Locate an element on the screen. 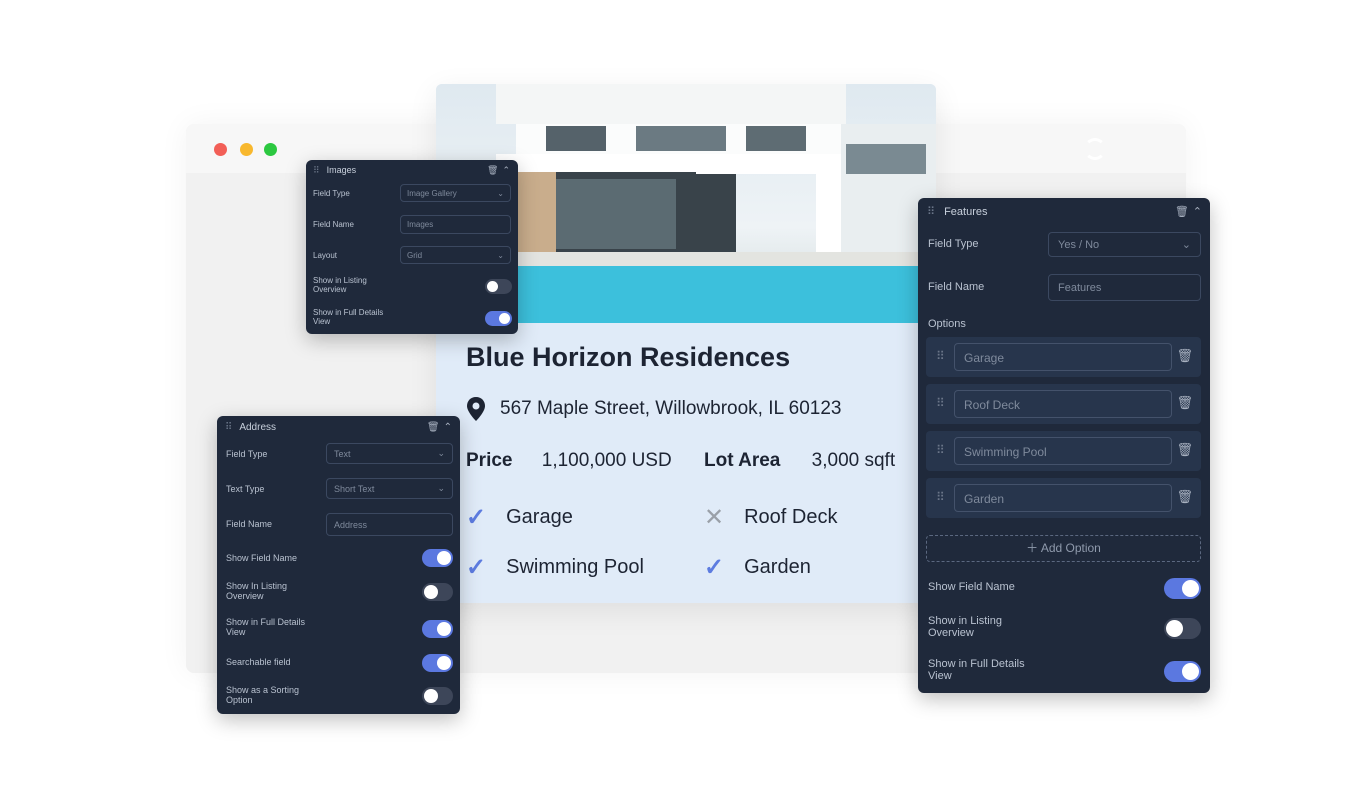 This screenshot has width=1370, height=800. option-input: Roof Deck is located at coordinates (1063, 404).